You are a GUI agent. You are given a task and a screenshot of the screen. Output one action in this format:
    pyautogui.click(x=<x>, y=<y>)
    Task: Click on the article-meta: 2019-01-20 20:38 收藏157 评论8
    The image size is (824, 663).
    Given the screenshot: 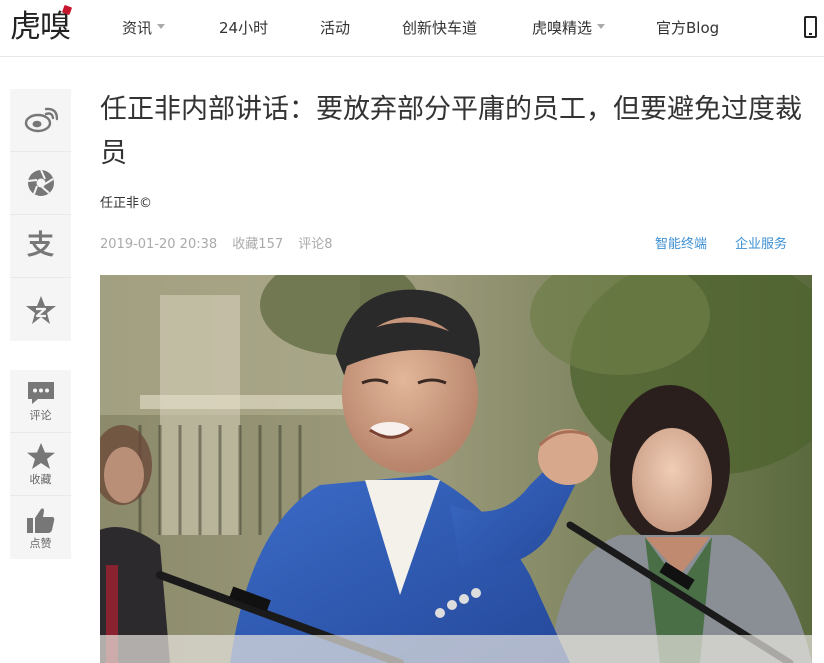 What is the action you would take?
    pyautogui.click(x=222, y=245)
    